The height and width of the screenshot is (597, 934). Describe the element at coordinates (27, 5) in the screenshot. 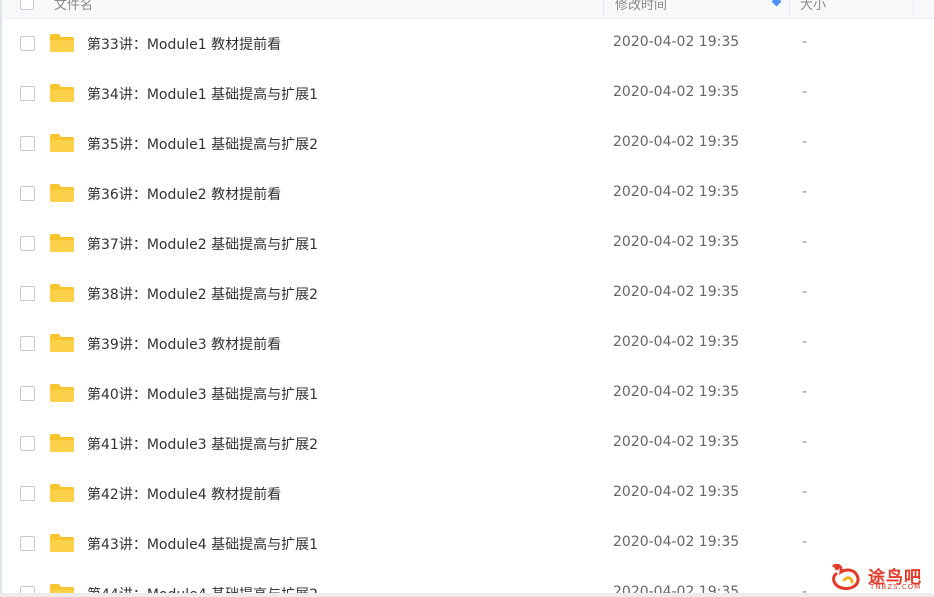

I see `select-all-checkbox` at that location.